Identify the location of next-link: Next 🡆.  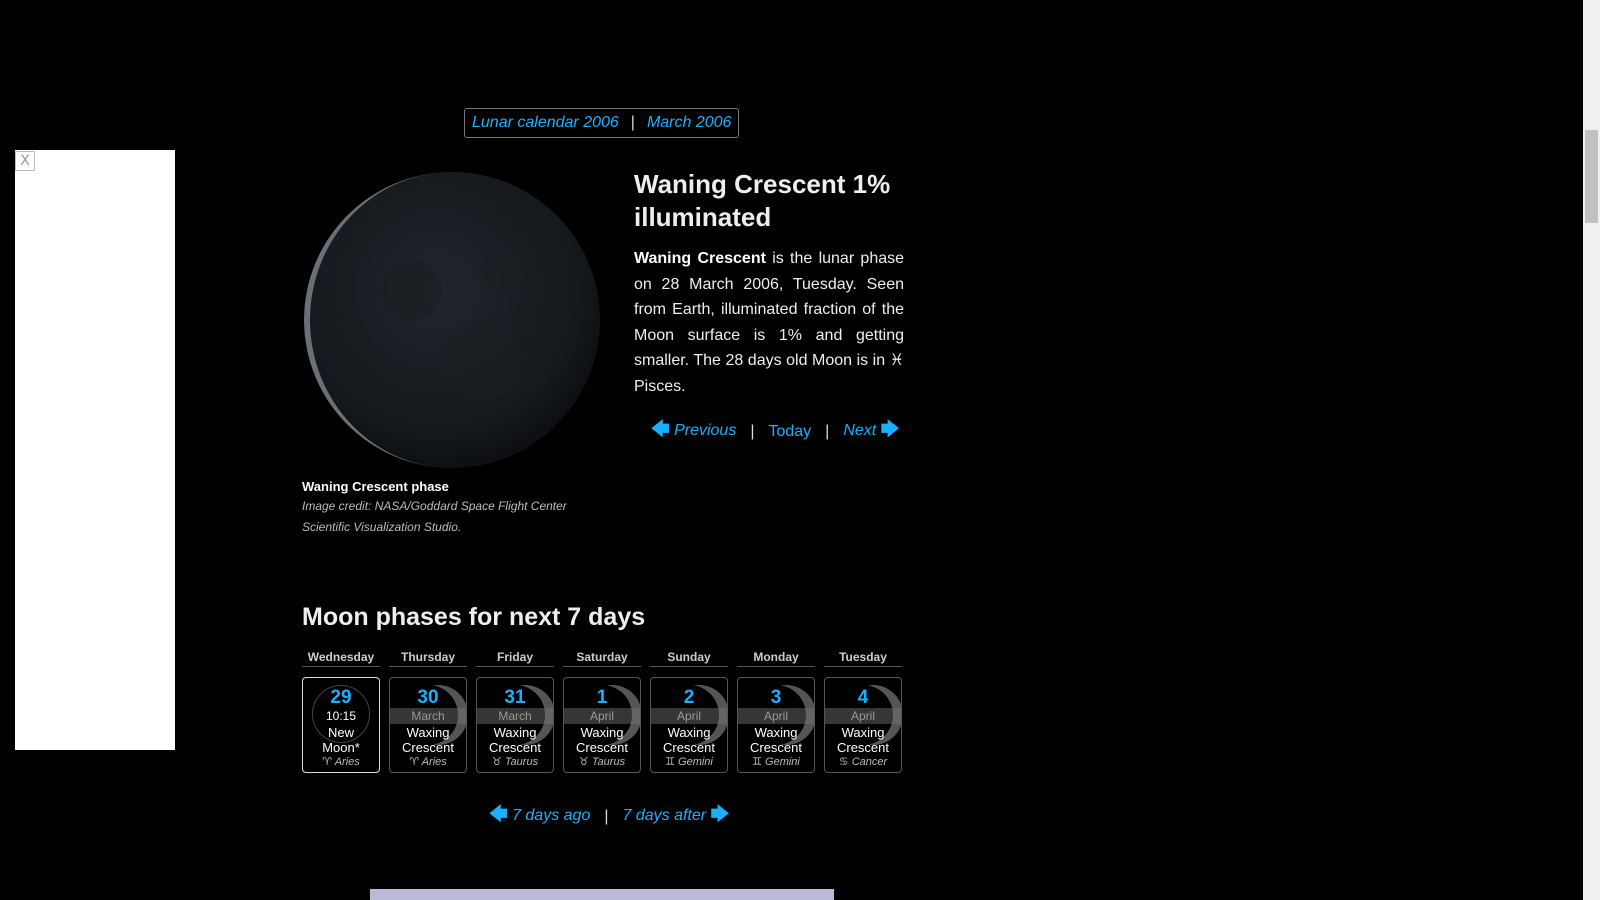
(871, 432).